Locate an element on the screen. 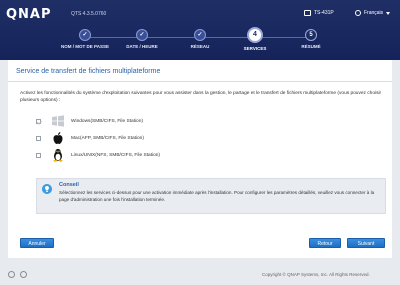 This screenshot has height=285, width=400. step-4-label: SERVICES is located at coordinates (255, 48).